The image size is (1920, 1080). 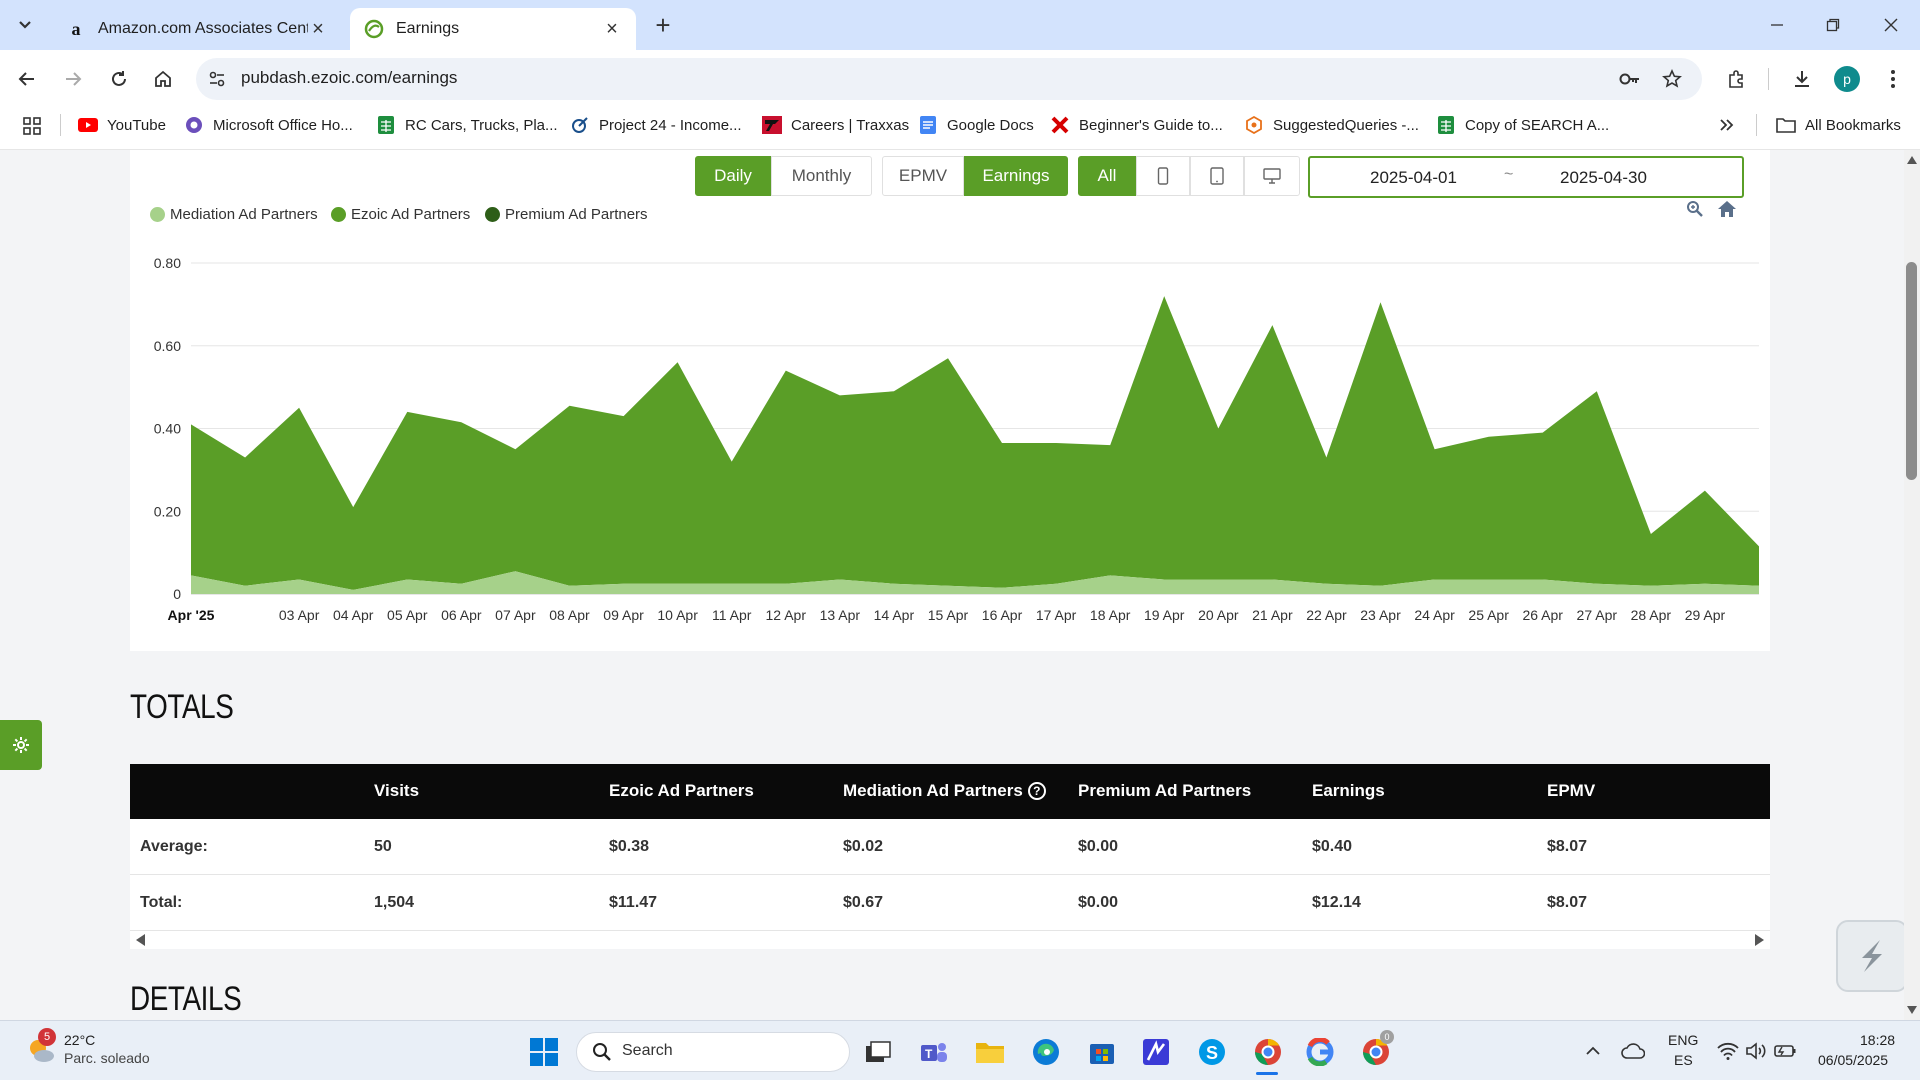 What do you see at coordinates (386, 125) in the screenshot?
I see `sheets-icon` at bounding box center [386, 125].